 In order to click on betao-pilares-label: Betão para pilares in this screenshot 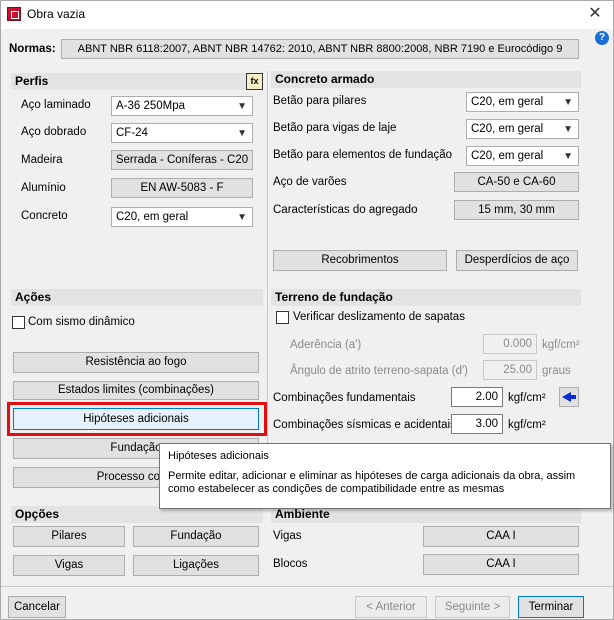, I will do `click(320, 101)`.